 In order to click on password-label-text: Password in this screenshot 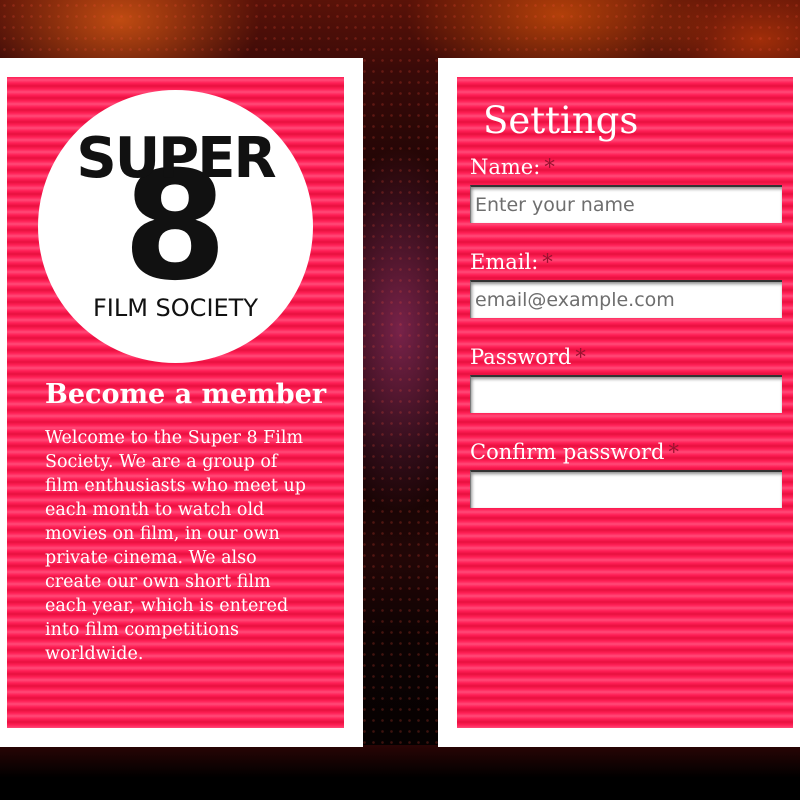, I will do `click(521, 357)`.